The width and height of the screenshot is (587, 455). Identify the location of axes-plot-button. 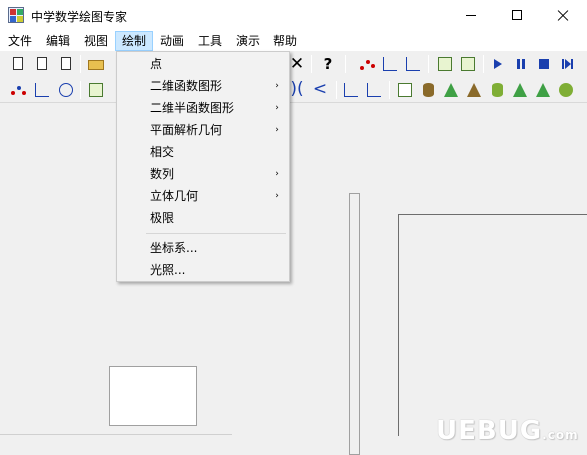
(390, 64).